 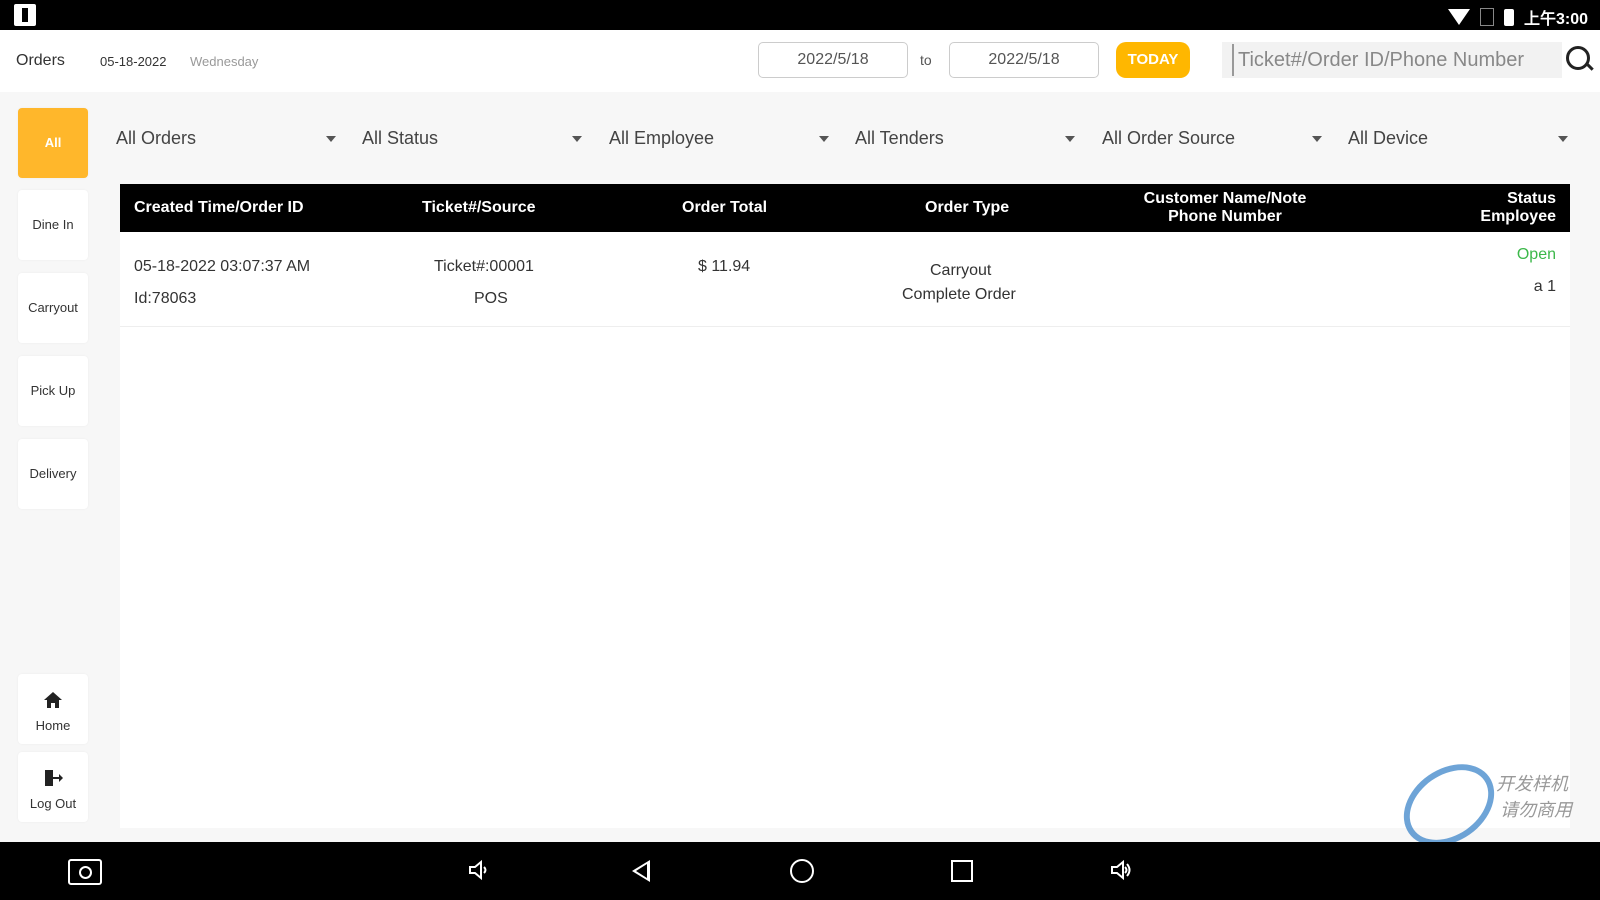 What do you see at coordinates (1544, 286) in the screenshot?
I see `row-employee: a 1` at bounding box center [1544, 286].